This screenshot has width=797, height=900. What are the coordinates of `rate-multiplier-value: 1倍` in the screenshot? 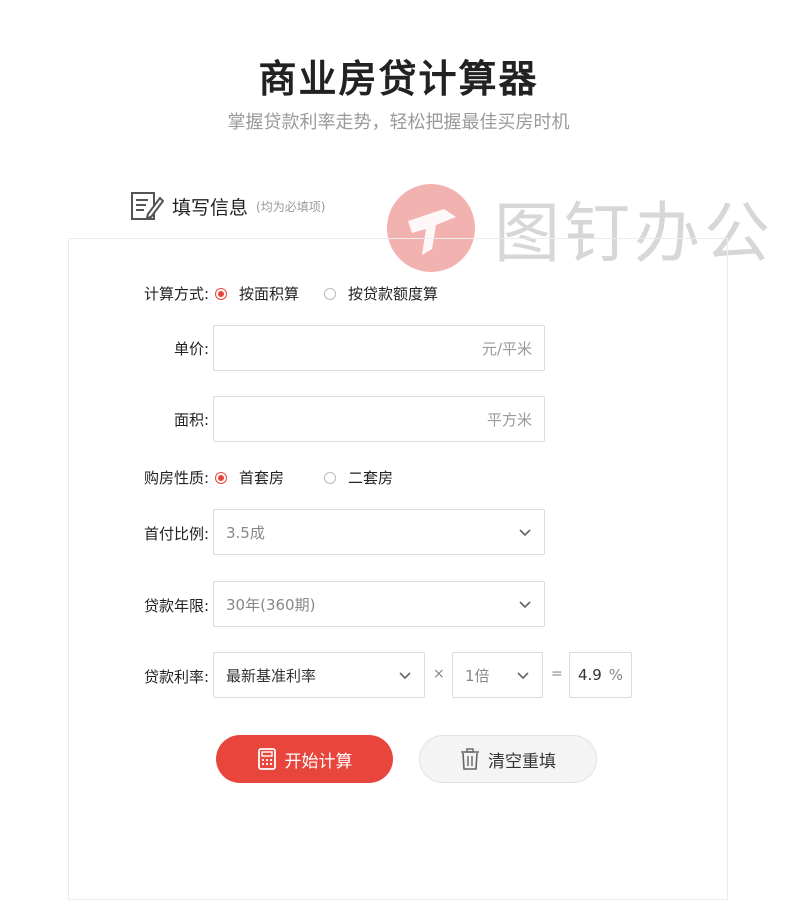 It's located at (477, 675).